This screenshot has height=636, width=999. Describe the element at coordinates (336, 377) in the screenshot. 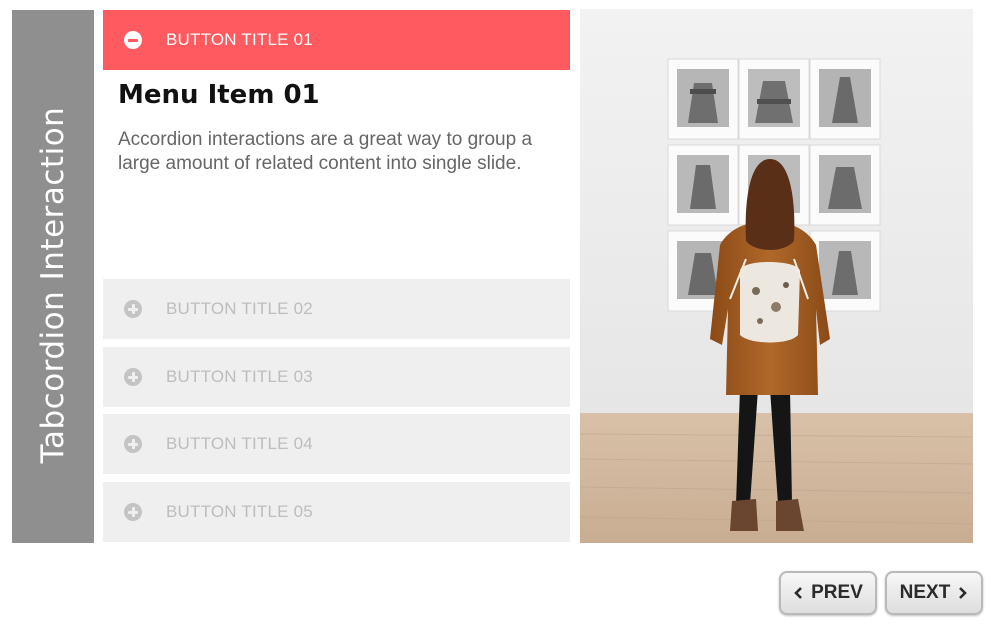

I see `accordion-button-03: BUTTON TITLE 03` at that location.